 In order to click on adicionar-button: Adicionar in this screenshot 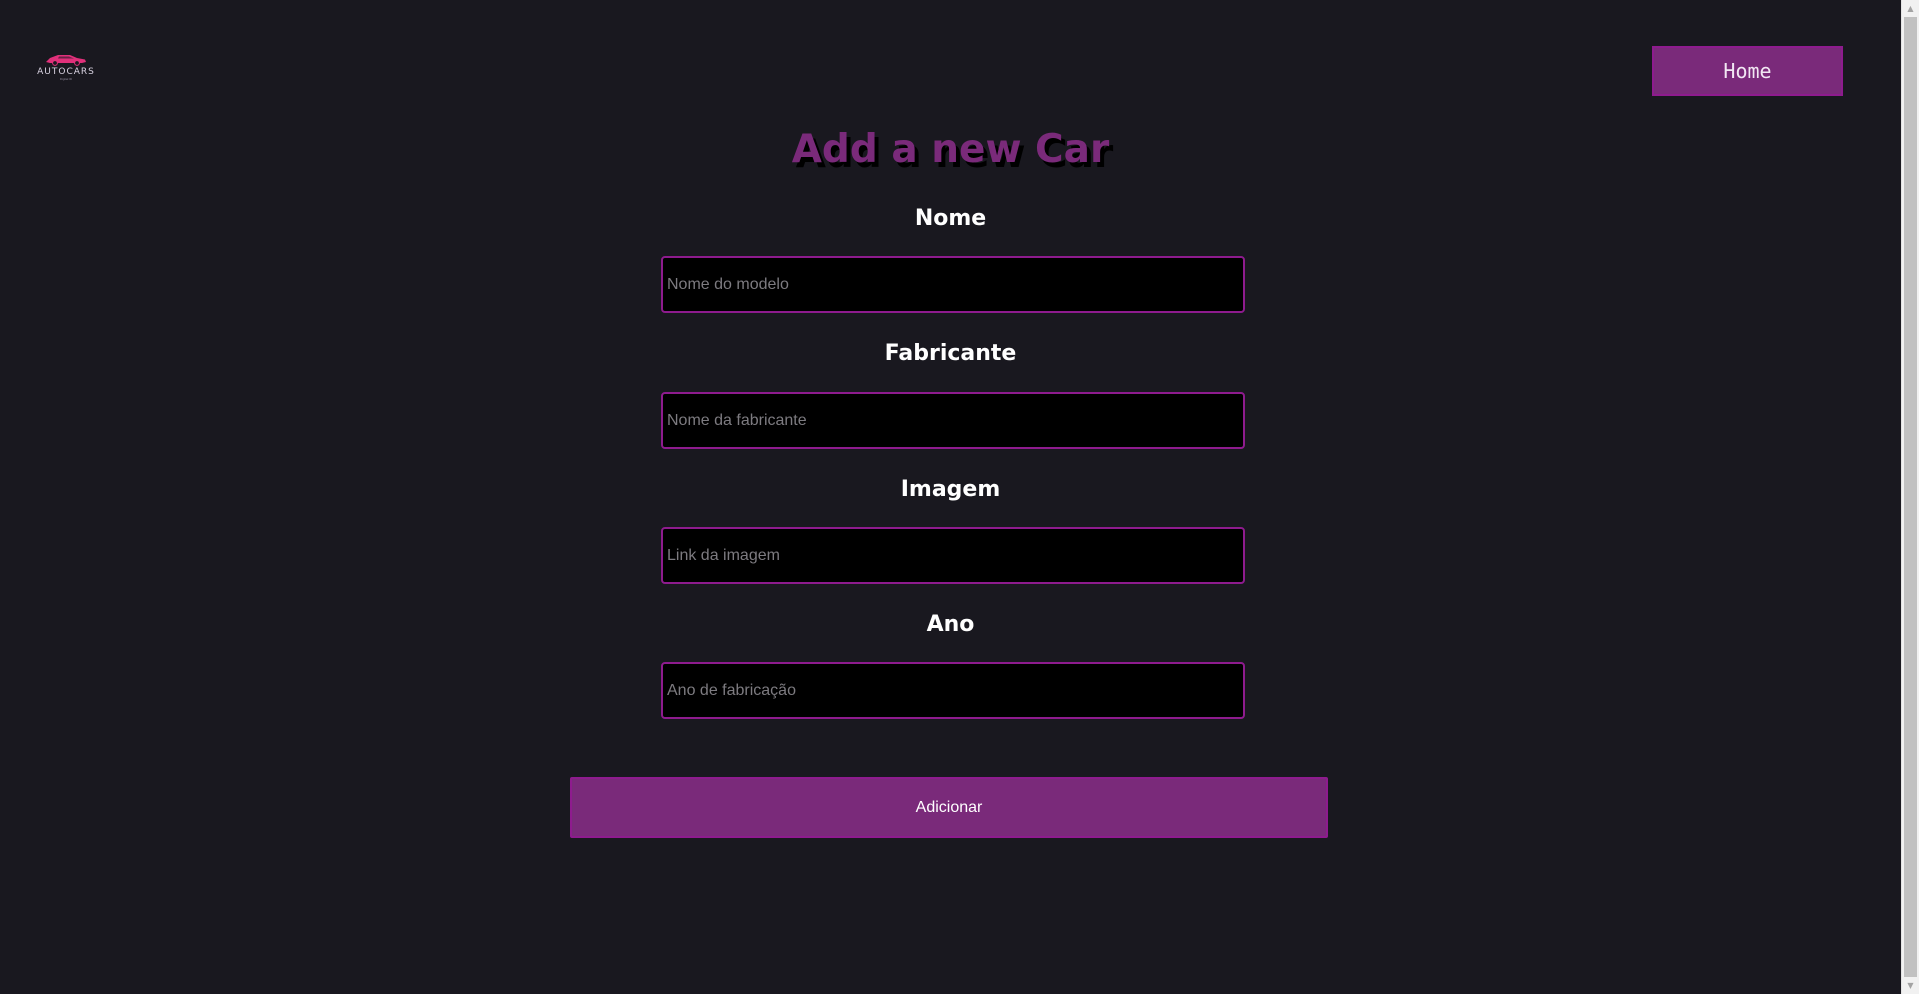, I will do `click(949, 807)`.